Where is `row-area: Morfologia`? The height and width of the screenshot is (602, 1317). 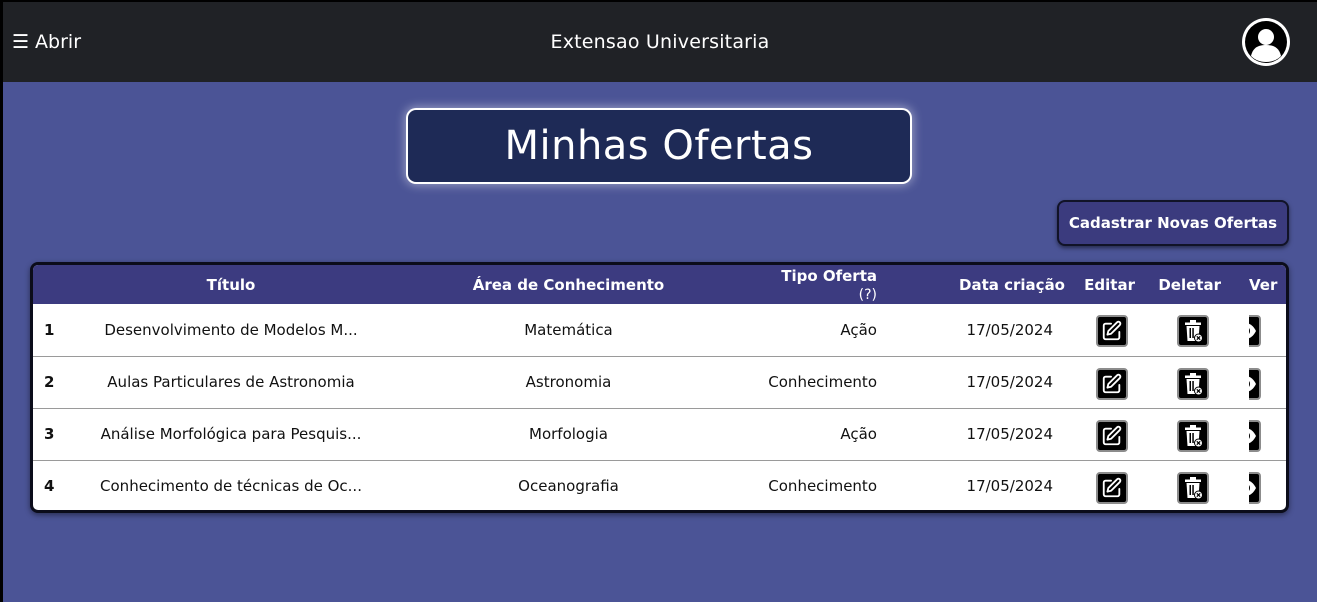 row-area: Morfologia is located at coordinates (568, 434).